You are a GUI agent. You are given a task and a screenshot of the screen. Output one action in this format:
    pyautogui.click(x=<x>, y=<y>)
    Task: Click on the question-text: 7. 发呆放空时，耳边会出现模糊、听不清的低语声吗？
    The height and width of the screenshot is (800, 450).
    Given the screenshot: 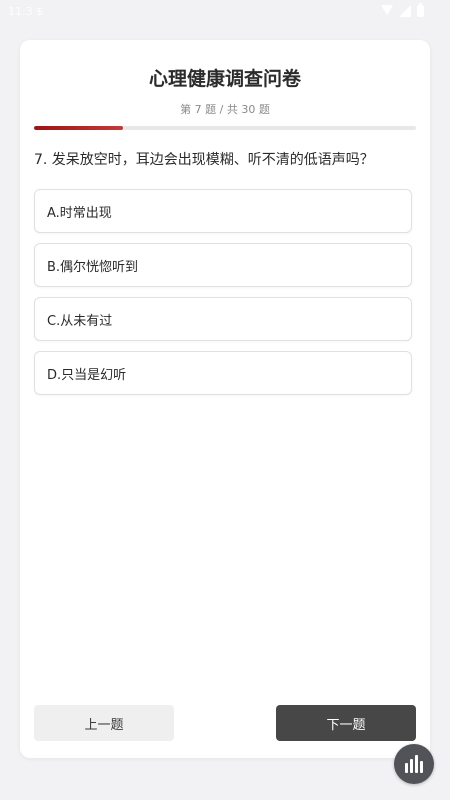 What is the action you would take?
    pyautogui.click(x=204, y=160)
    